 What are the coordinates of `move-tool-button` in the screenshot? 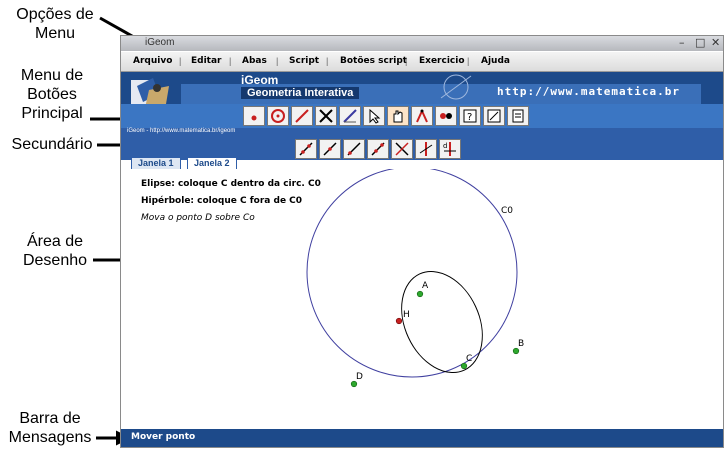 It's located at (398, 116).